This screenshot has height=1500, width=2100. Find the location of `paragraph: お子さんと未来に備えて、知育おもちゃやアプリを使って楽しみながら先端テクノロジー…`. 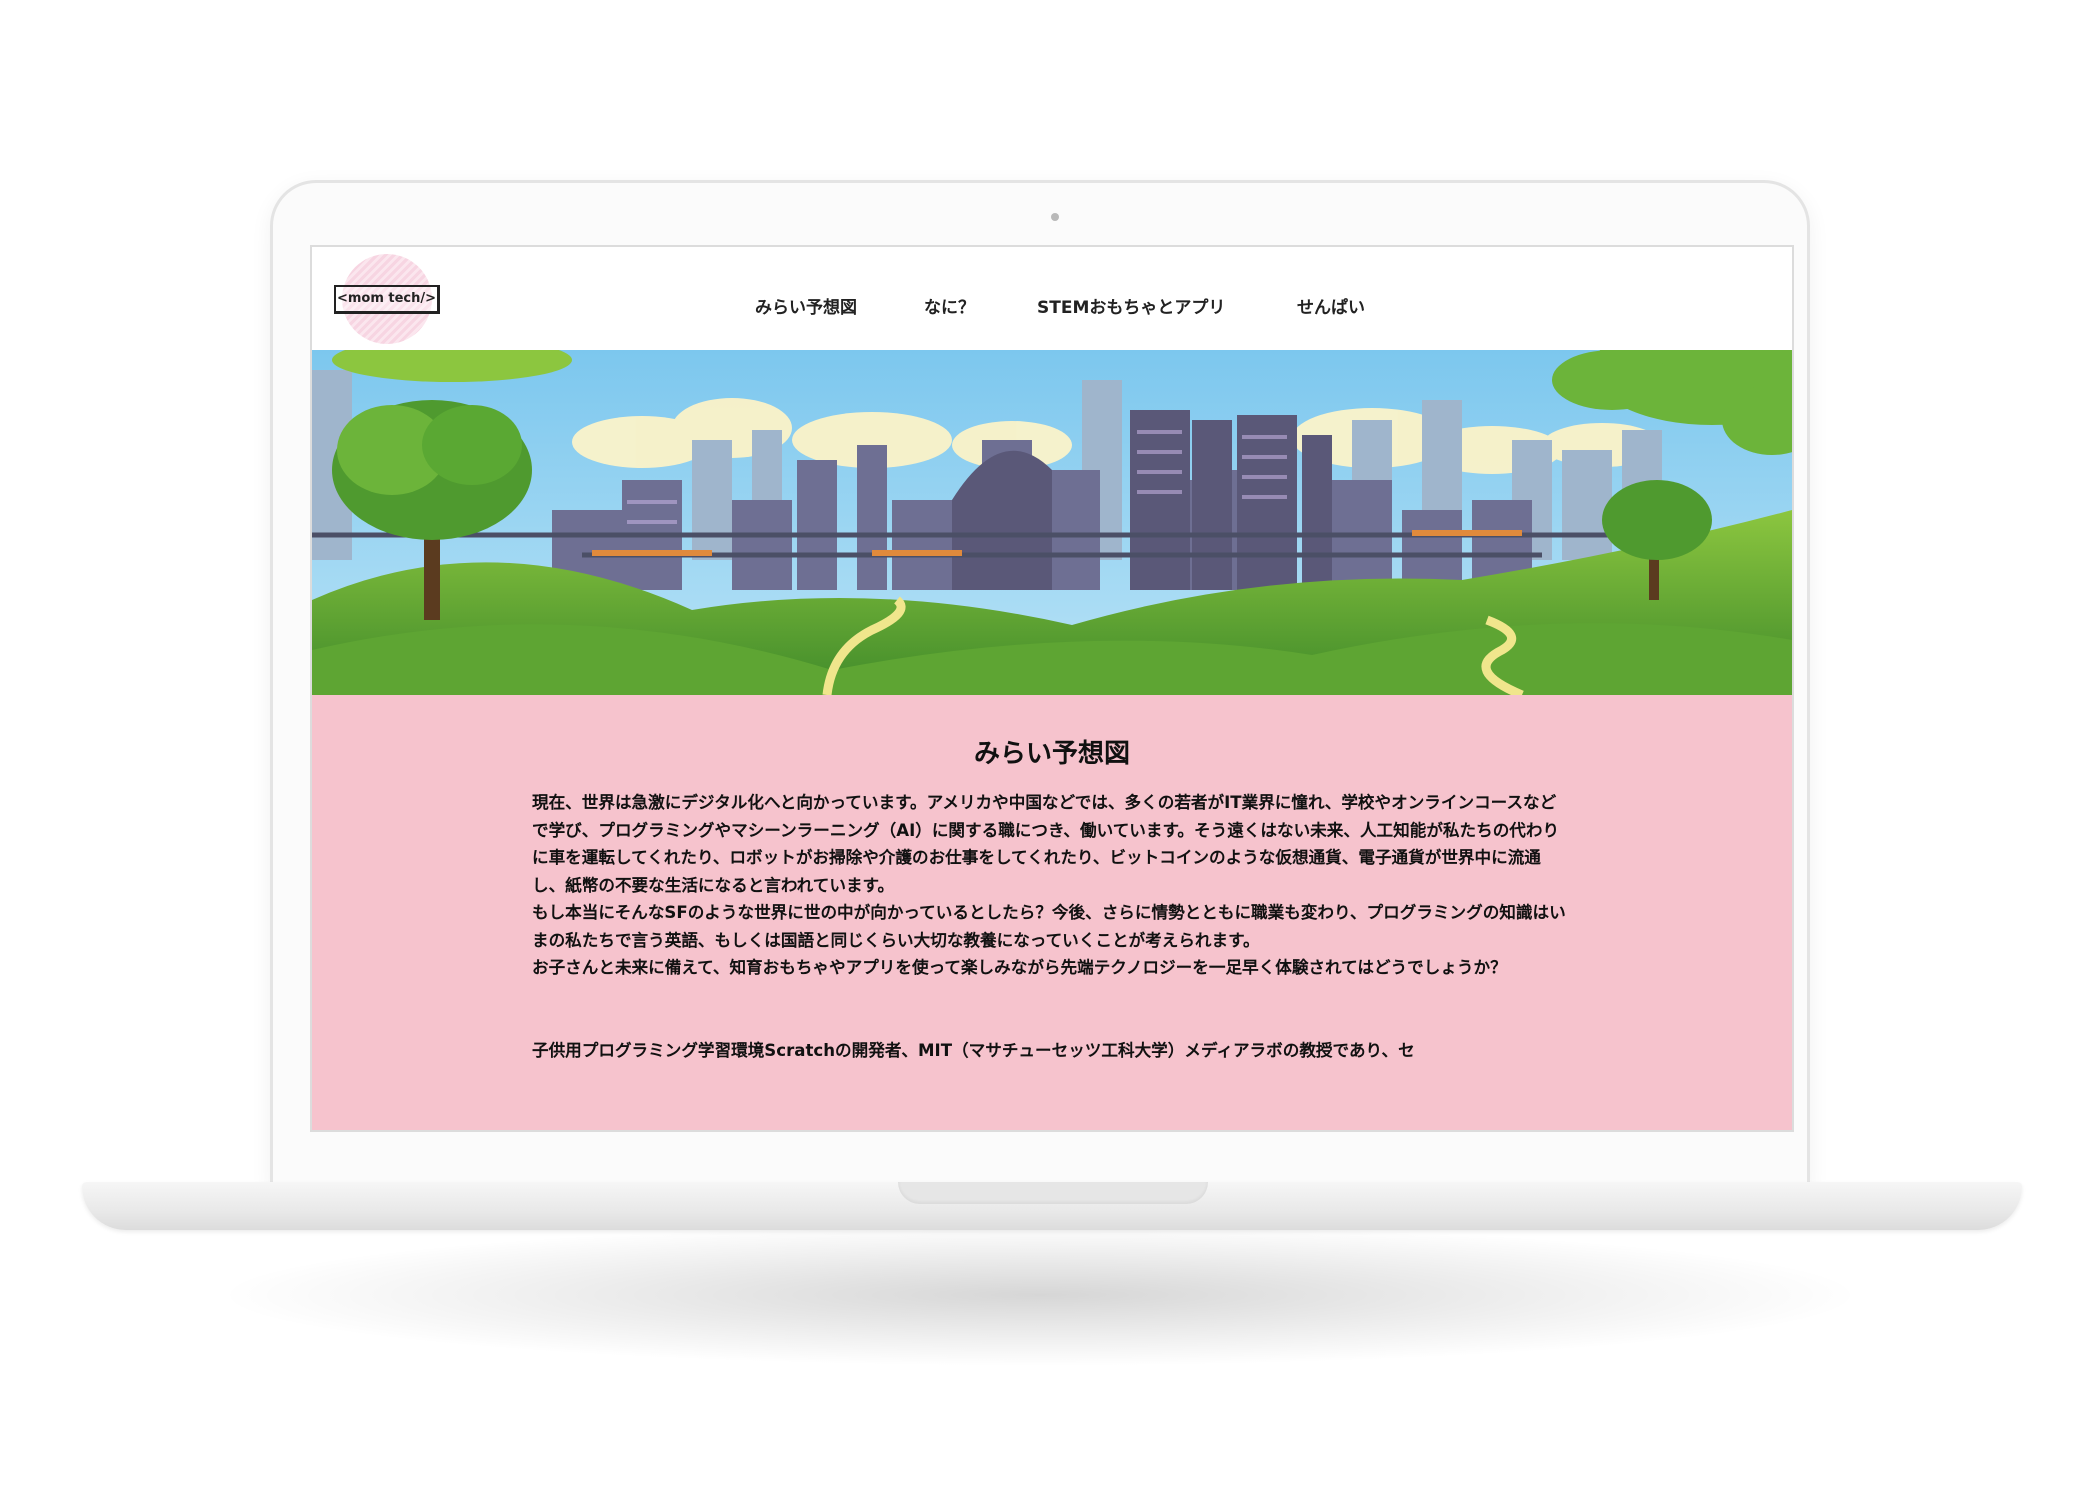

paragraph: お子さんと未来に備えて、知育おもちゃやアプリを使って楽しみながら先端テクノロジー… is located at coordinates (1019, 967).